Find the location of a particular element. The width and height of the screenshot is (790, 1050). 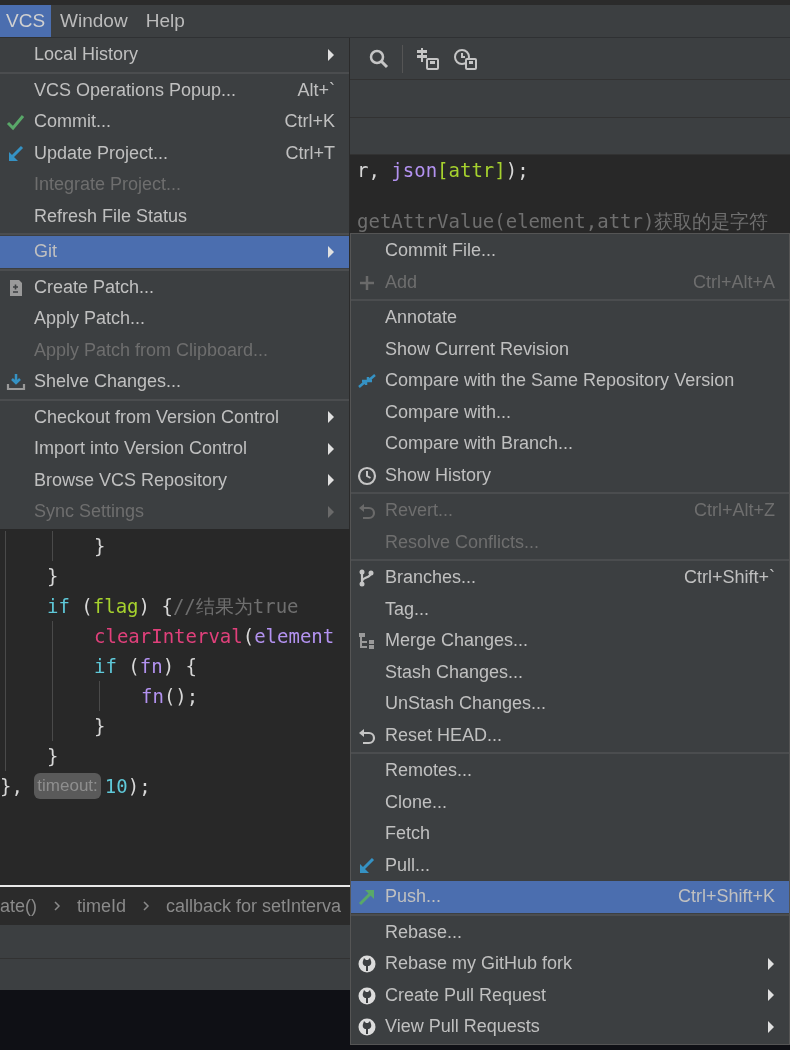

menu-item: Compare with the Same Repository Version is located at coordinates (570, 381).